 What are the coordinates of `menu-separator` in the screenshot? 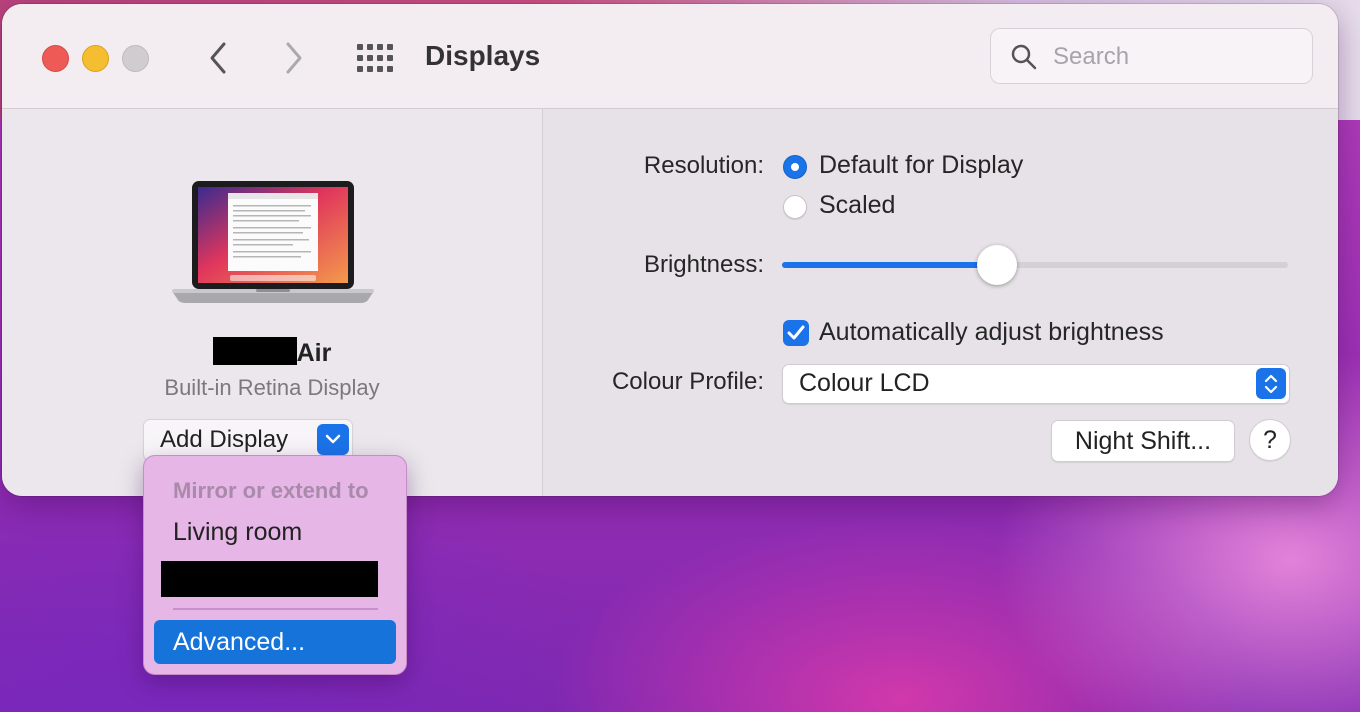 It's located at (275, 609).